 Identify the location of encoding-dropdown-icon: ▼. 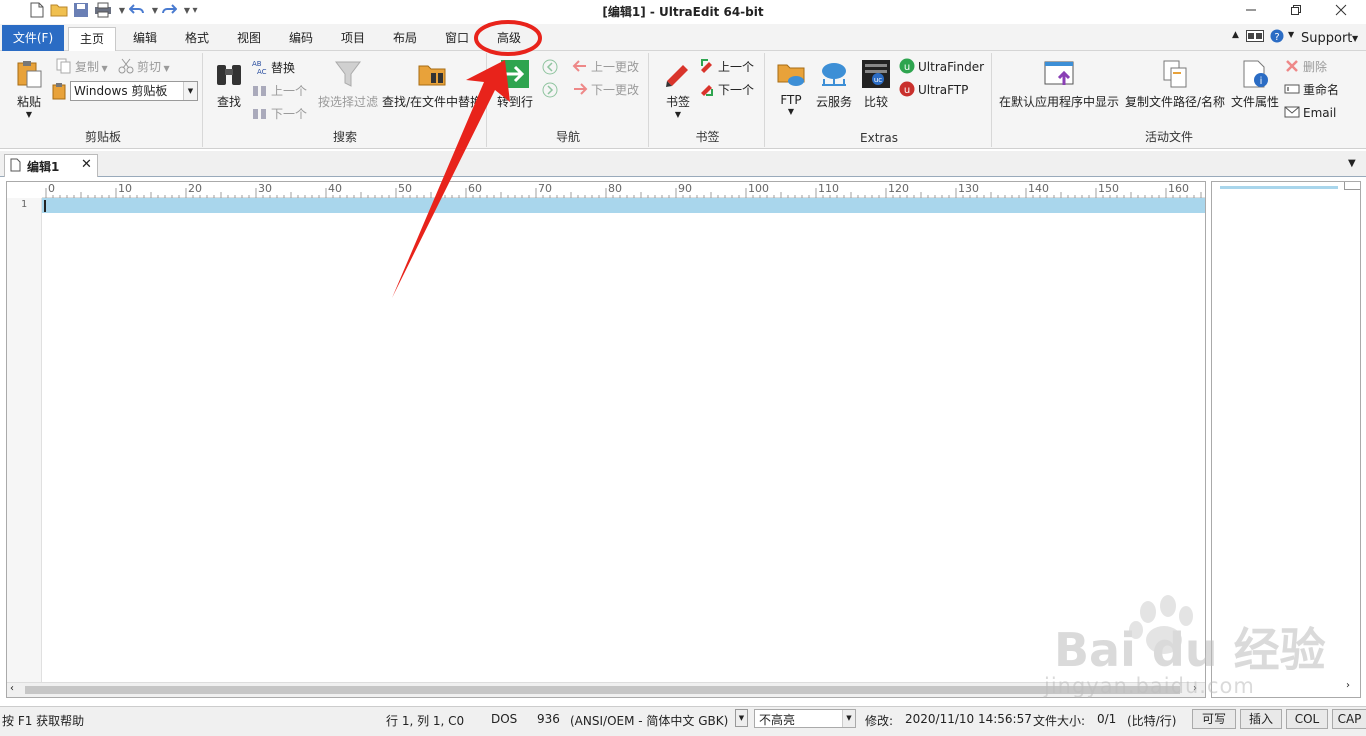
(741, 718).